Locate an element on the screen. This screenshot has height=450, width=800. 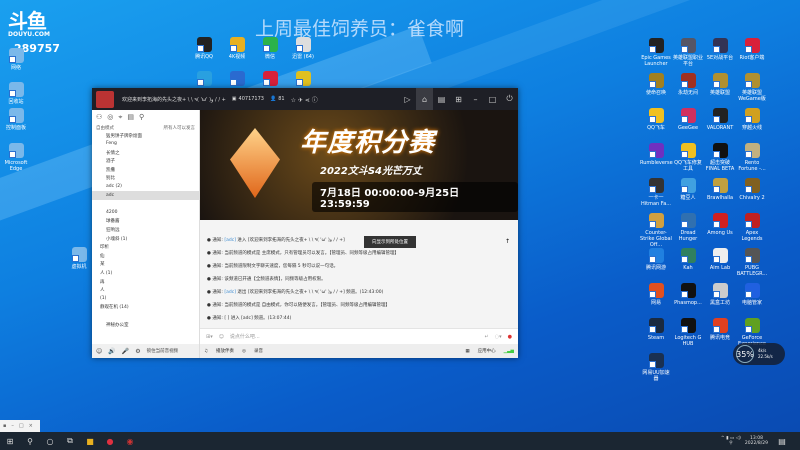
desktop-icon: 网易UU加速器 is located at coordinates (656, 367).